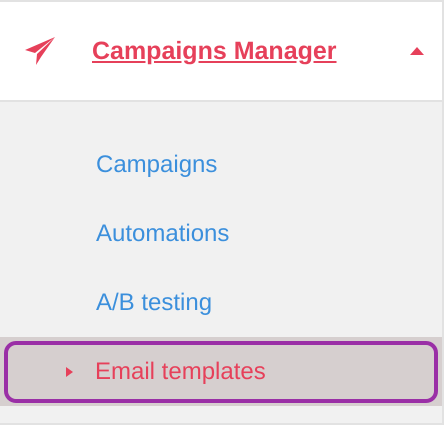 This screenshot has width=448, height=430. What do you see at coordinates (251, 51) in the screenshot?
I see `menu-title: Campaigns Manager` at bounding box center [251, 51].